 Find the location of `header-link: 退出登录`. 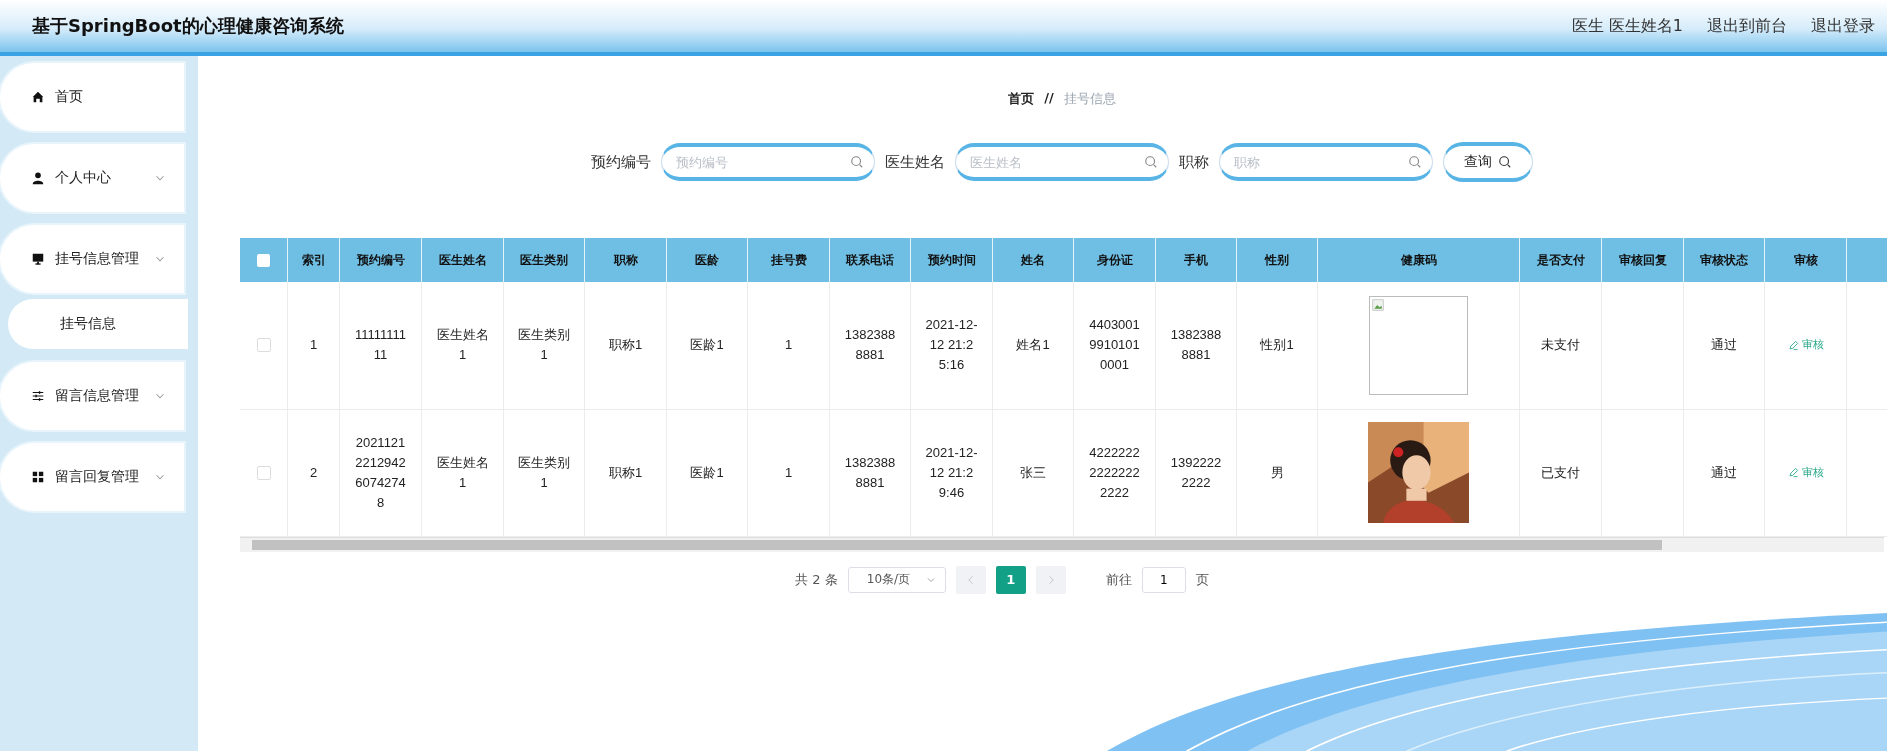

header-link: 退出登录 is located at coordinates (1843, 26).